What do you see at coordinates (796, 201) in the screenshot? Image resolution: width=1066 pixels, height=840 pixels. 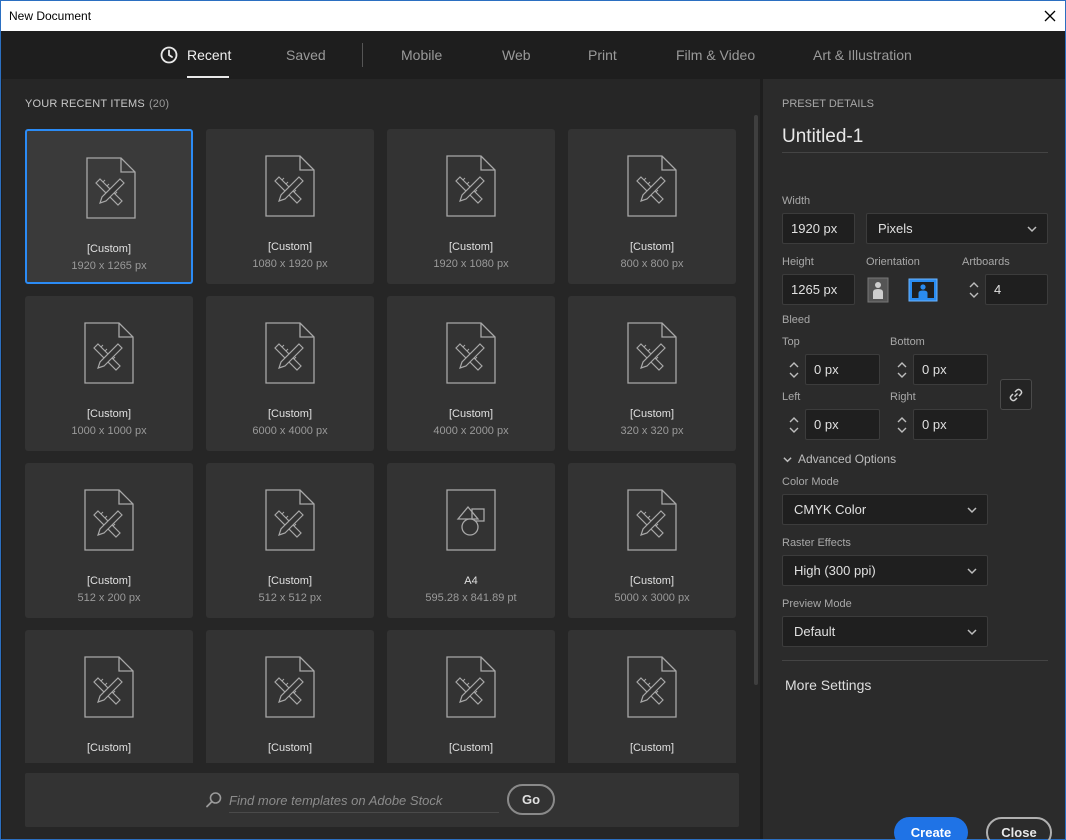 I see `width-label: Width` at bounding box center [796, 201].